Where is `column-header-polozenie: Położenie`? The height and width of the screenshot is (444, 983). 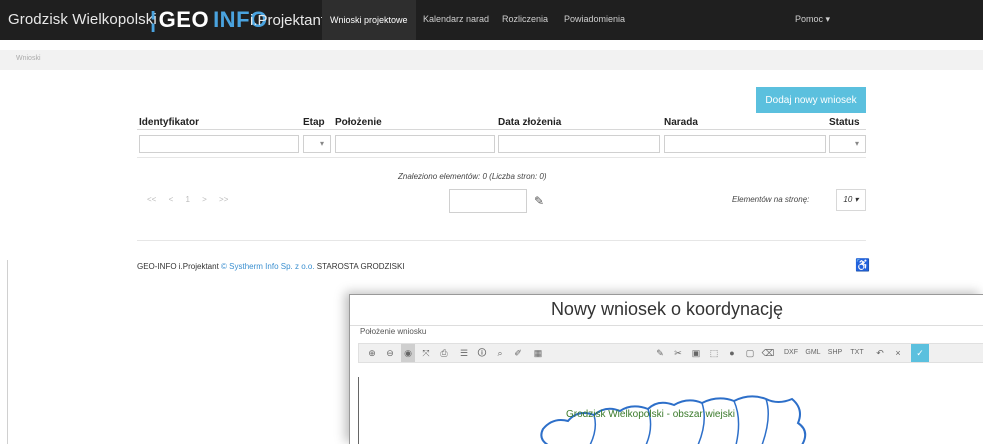 column-header-polozenie: Położenie is located at coordinates (358, 122).